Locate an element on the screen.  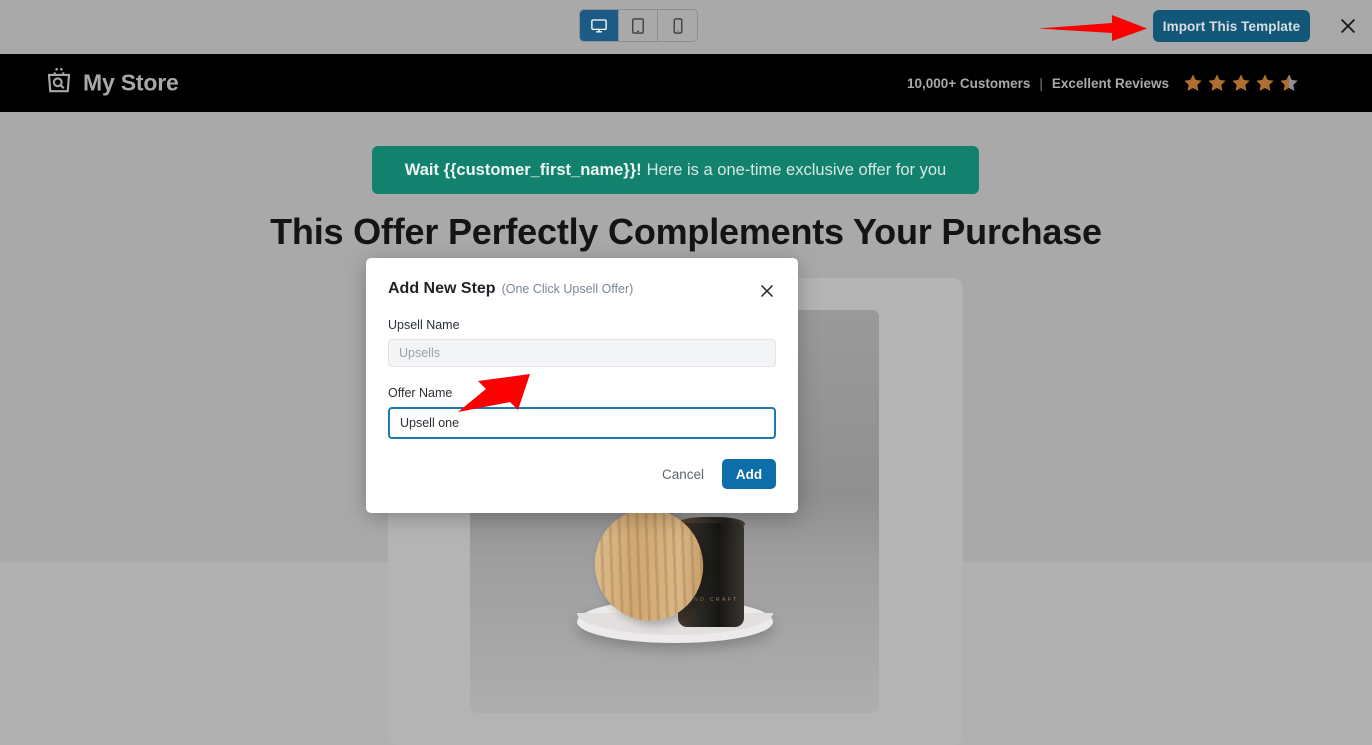
preview-toolbar: Import This Template is located at coordinates (686, 27).